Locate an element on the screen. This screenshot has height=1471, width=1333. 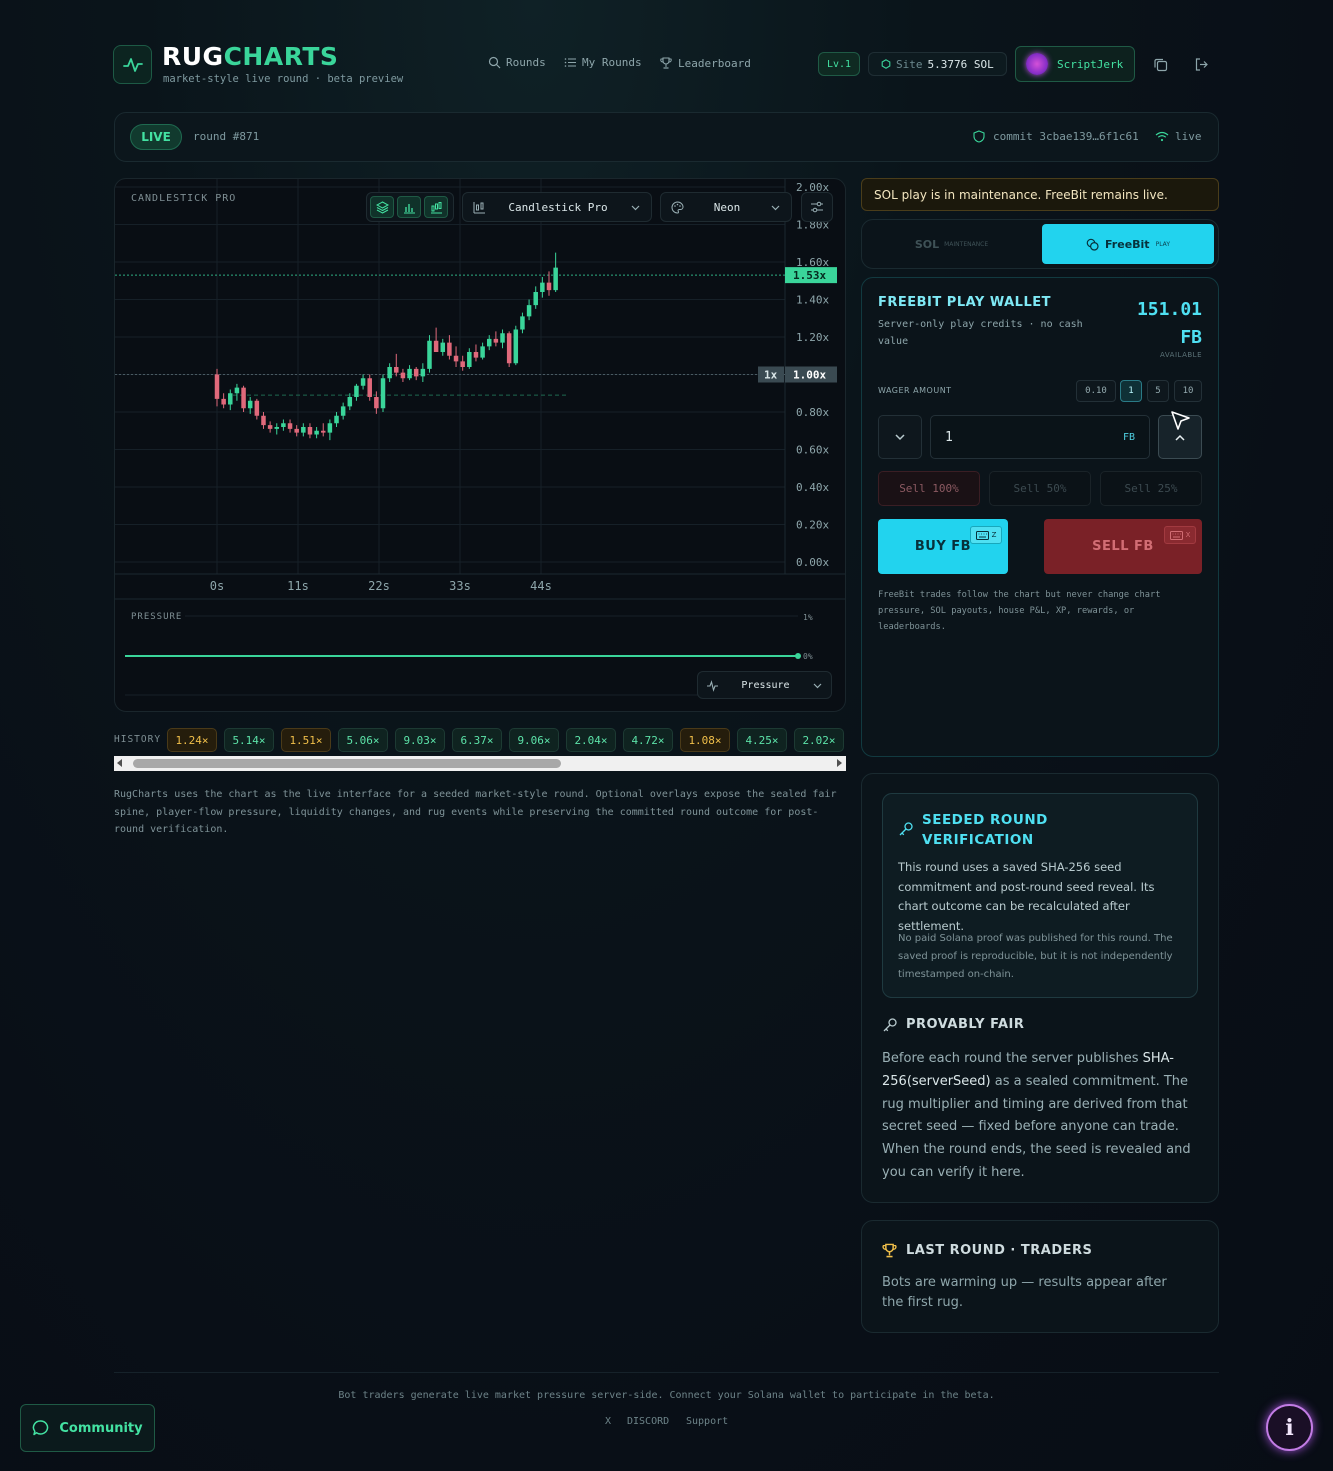
coins-icon is located at coordinates (1092, 244).